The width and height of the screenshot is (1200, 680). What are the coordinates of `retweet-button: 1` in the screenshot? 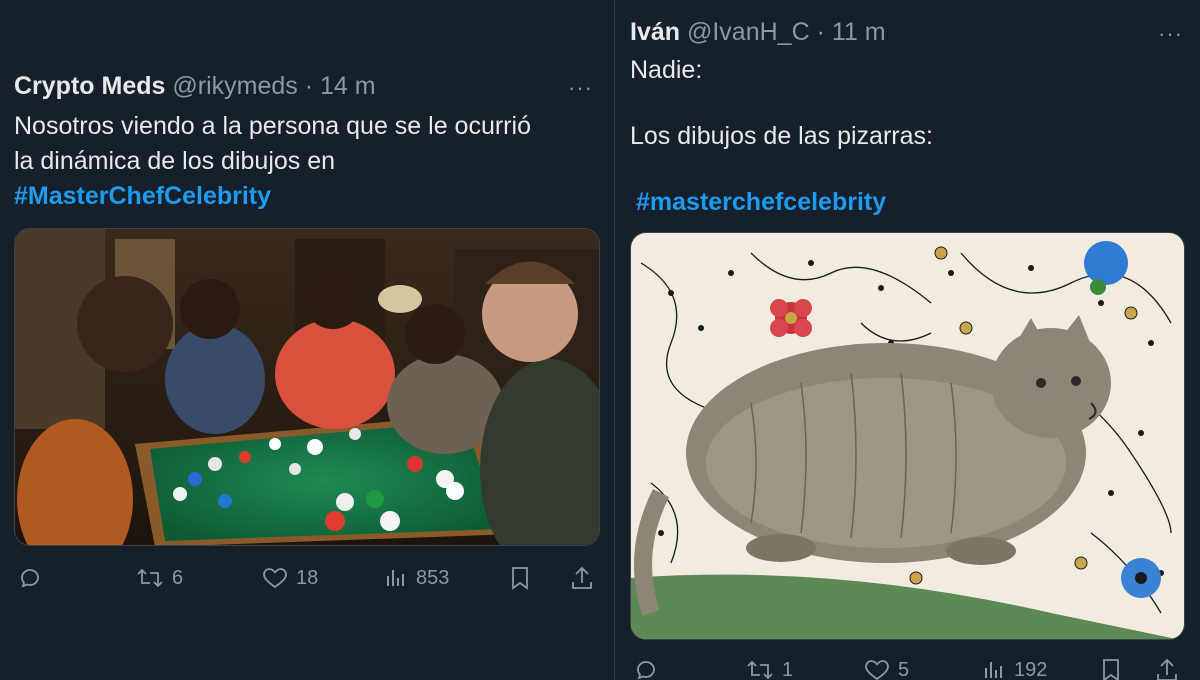 It's located at (769, 667).